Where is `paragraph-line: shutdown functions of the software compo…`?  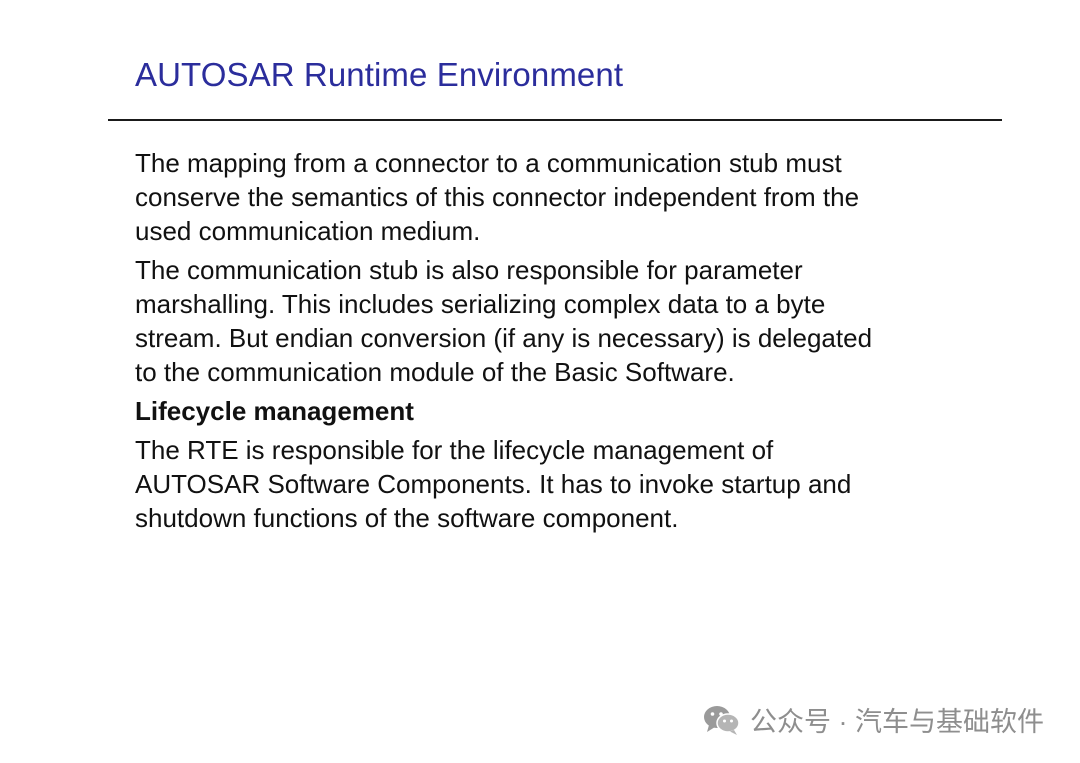
paragraph-line: shutdown functions of the software compo… is located at coordinates (407, 518).